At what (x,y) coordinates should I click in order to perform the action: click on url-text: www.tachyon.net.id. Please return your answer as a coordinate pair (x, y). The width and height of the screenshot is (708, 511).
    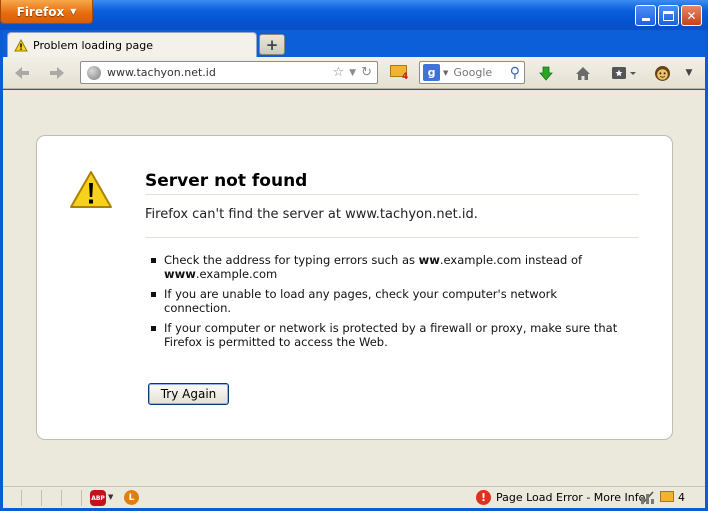
    Looking at the image, I should click on (220, 72).